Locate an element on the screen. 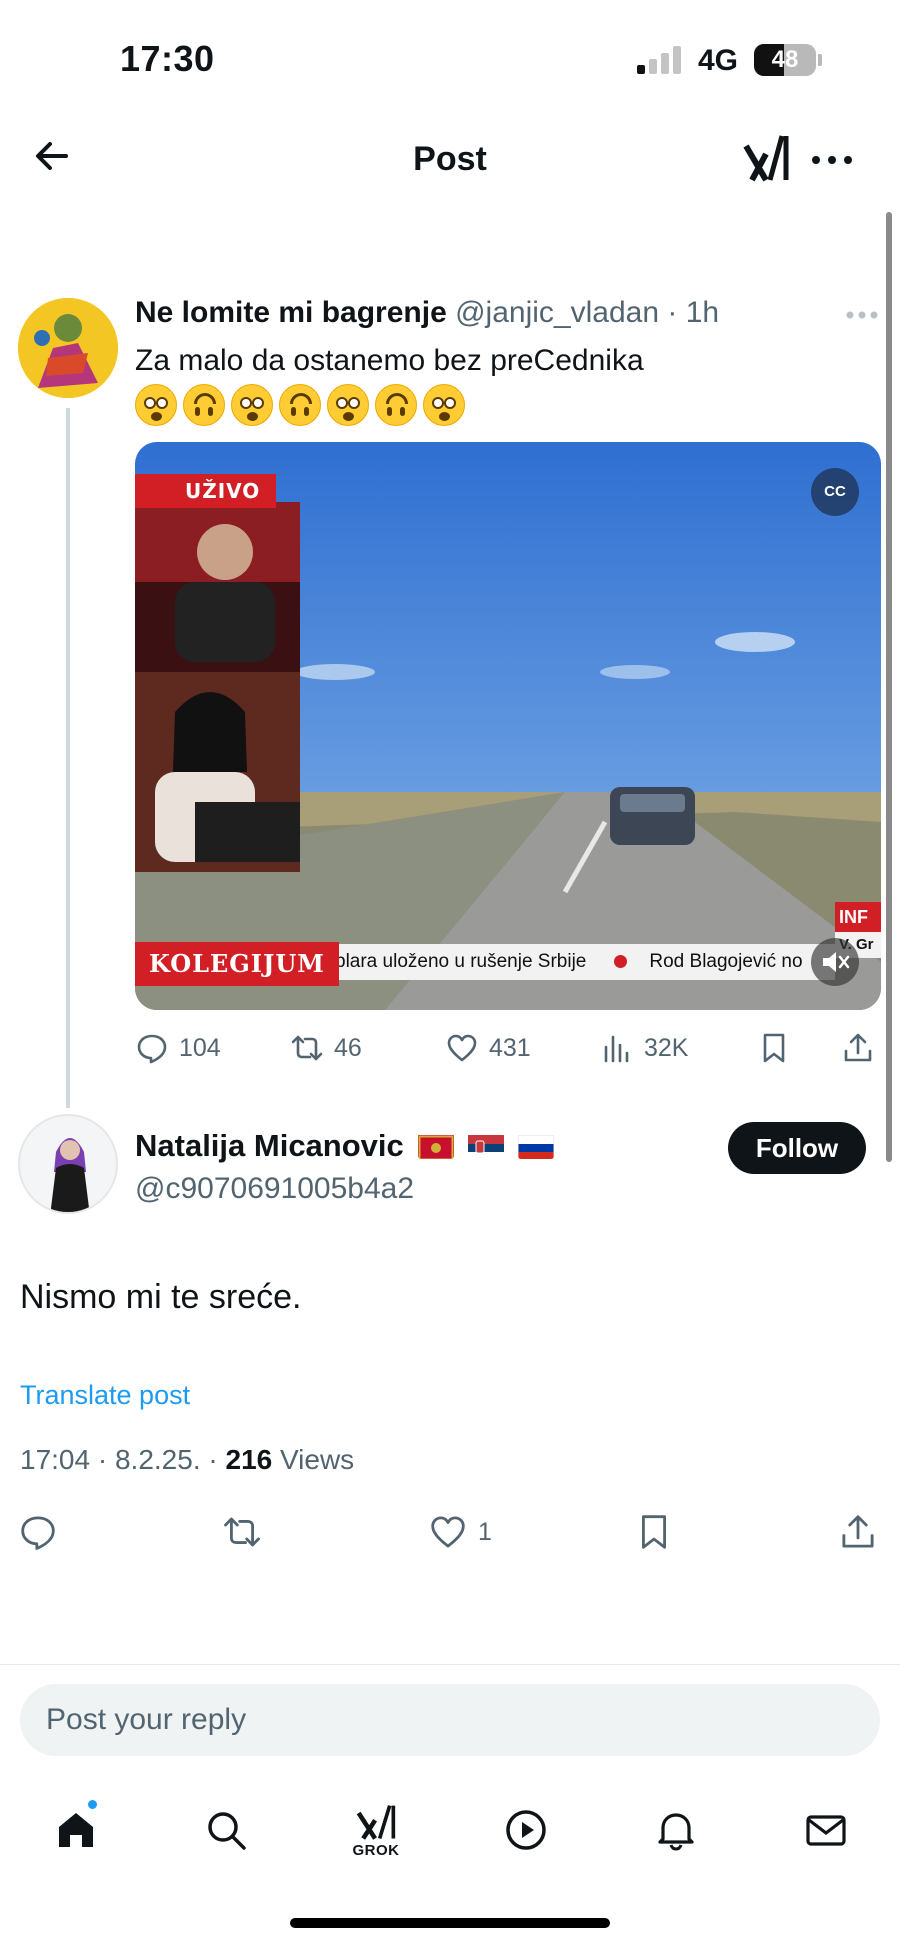 This screenshot has width=900, height=1950. more-options-button is located at coordinates (832, 160).